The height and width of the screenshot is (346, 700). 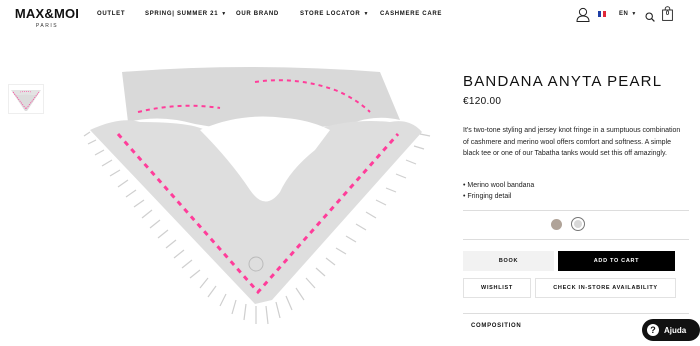 I want to click on language-selector: EN ▼, so click(x=628, y=14).